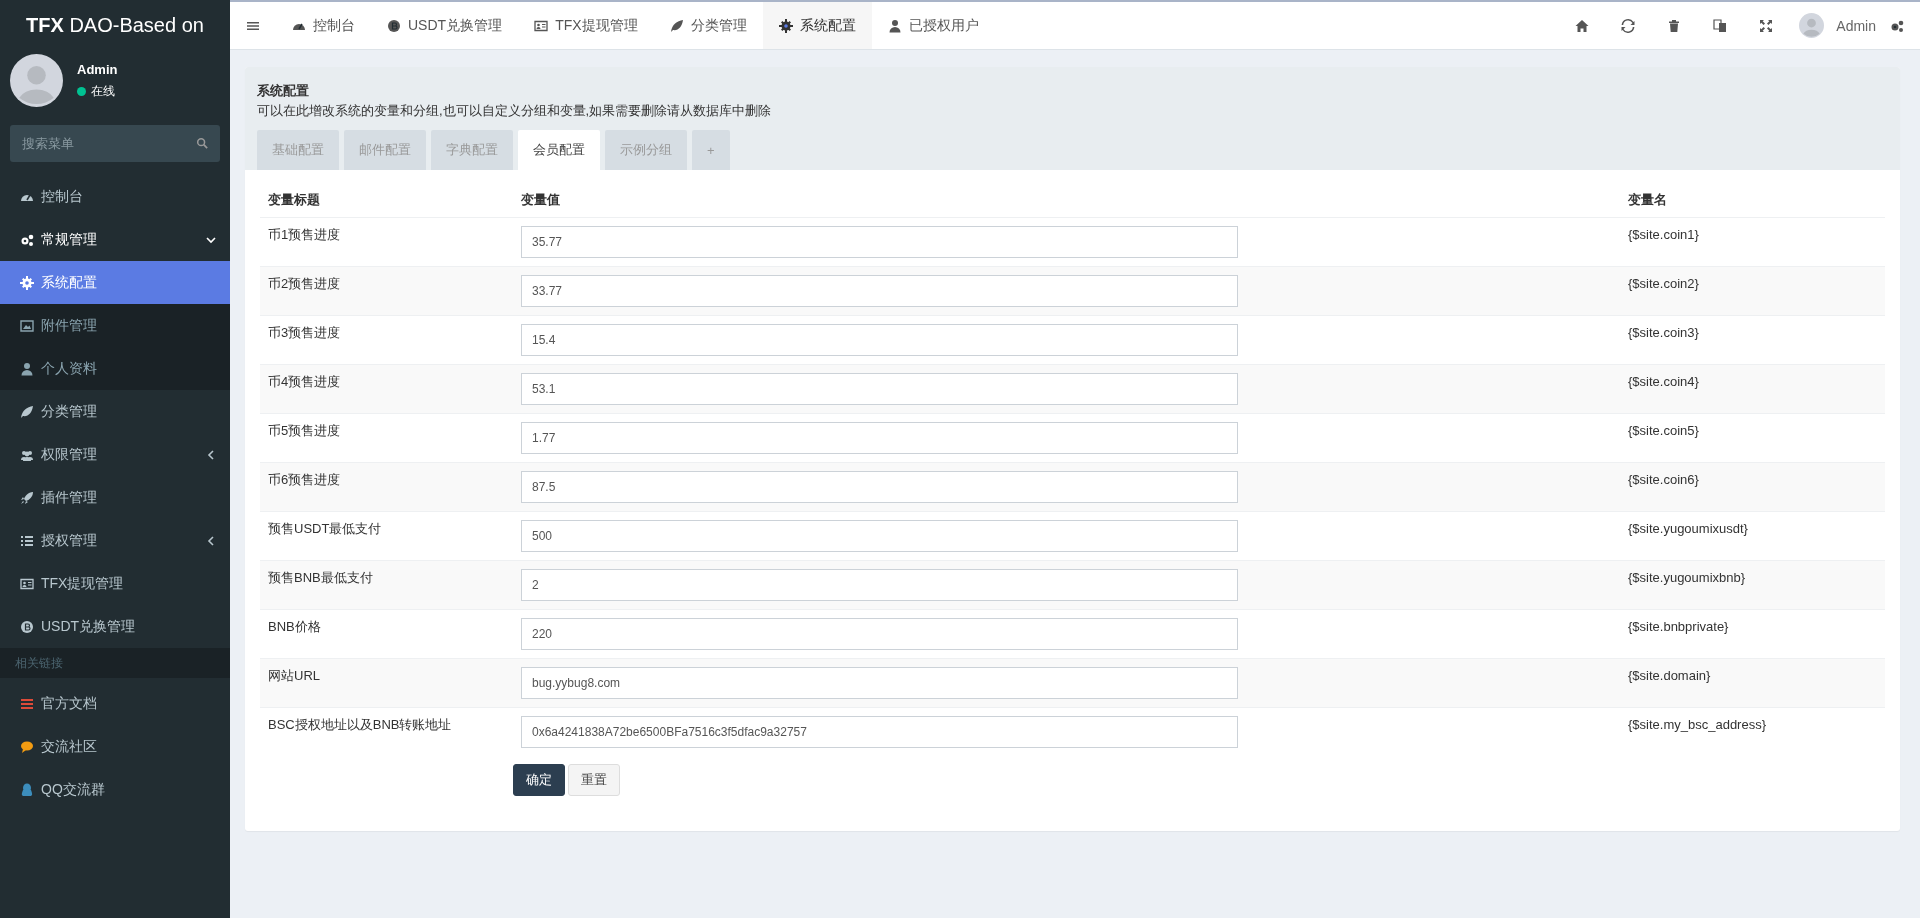 The width and height of the screenshot is (1920, 918). I want to click on variable-name: {$site.my_bsc_address}, so click(1697, 724).